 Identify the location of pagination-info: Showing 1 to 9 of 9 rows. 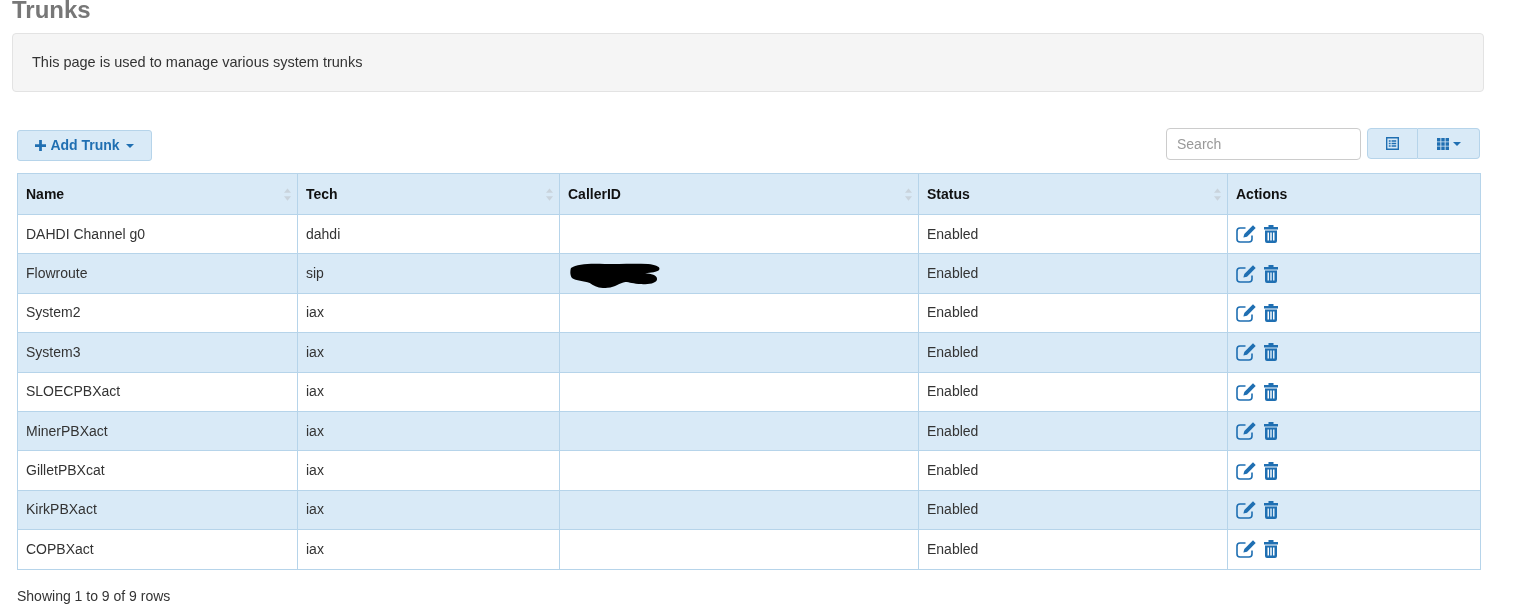
(94, 596).